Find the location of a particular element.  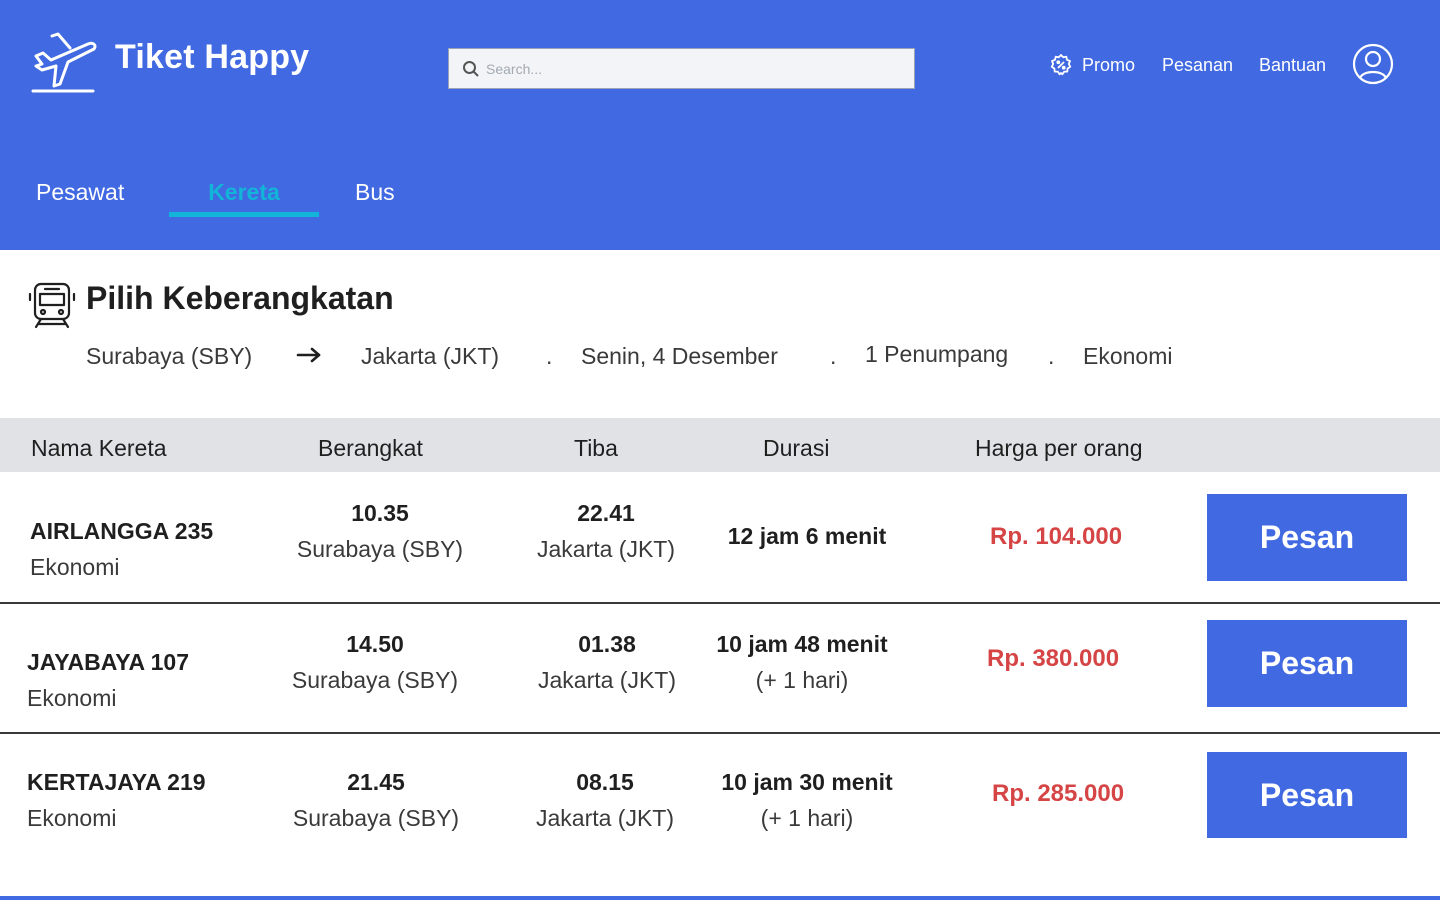

travel-date: Senin, 4 Desember is located at coordinates (679, 356).